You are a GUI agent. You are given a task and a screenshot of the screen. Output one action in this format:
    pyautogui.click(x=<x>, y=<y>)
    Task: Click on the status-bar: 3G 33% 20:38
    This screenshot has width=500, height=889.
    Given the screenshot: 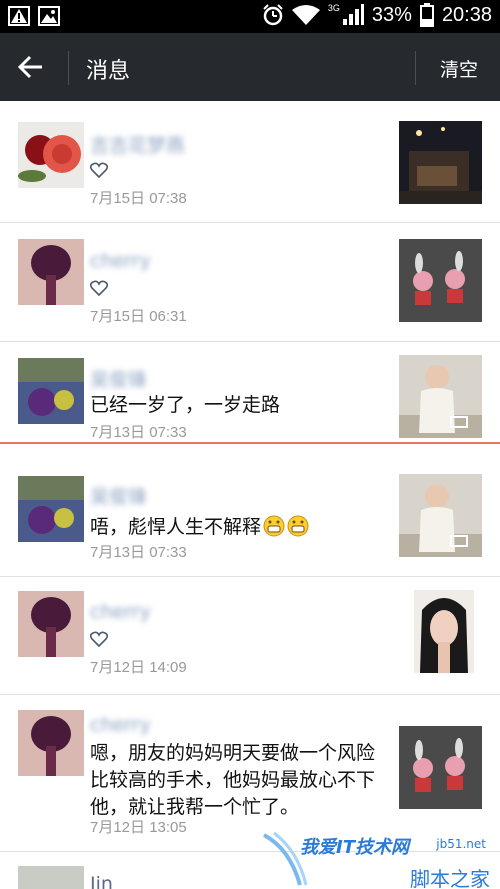 What is the action you would take?
    pyautogui.click(x=250, y=16)
    